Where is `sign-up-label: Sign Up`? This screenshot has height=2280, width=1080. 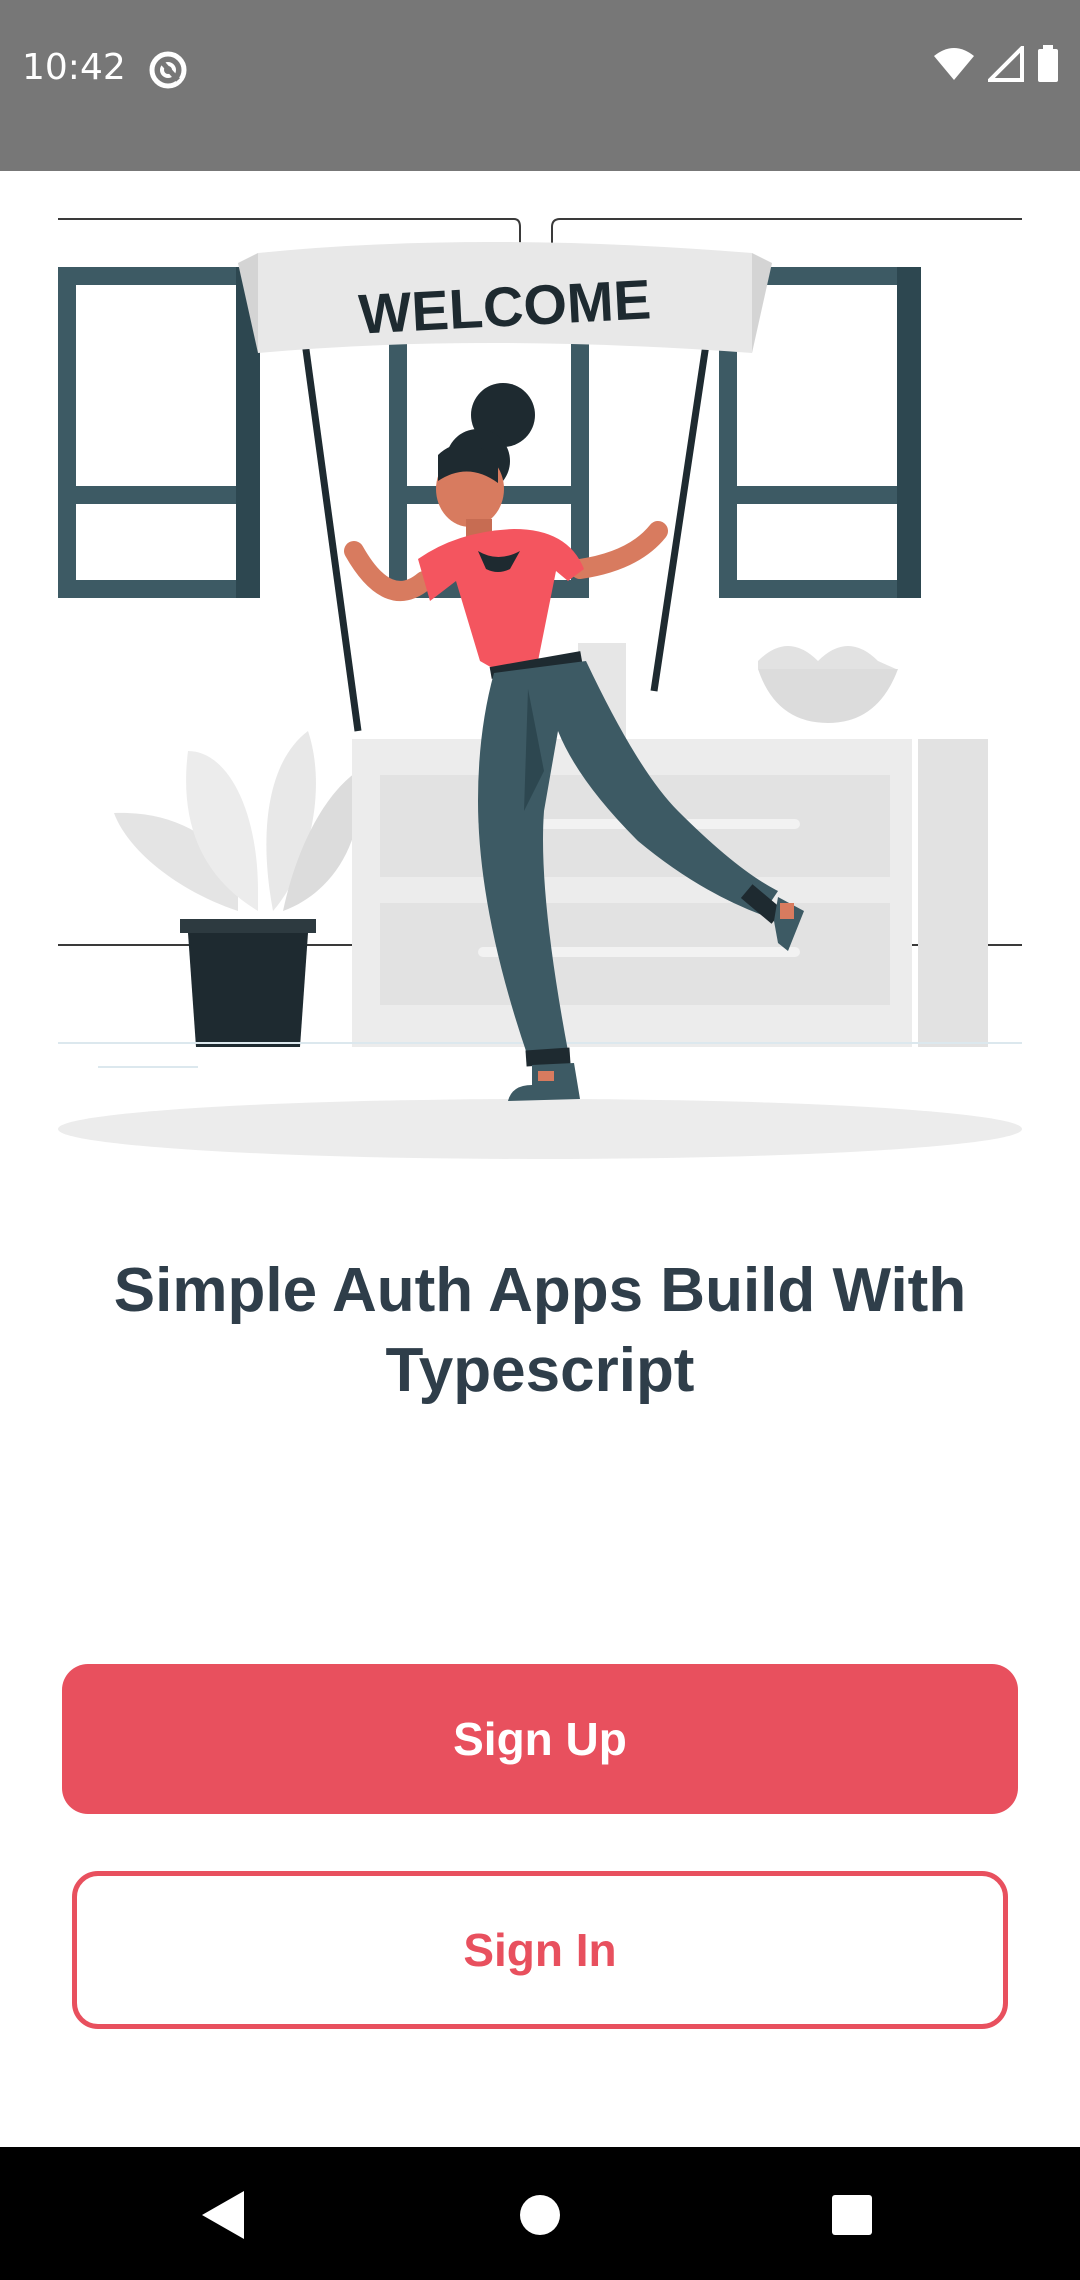 sign-up-label: Sign Up is located at coordinates (540, 1739).